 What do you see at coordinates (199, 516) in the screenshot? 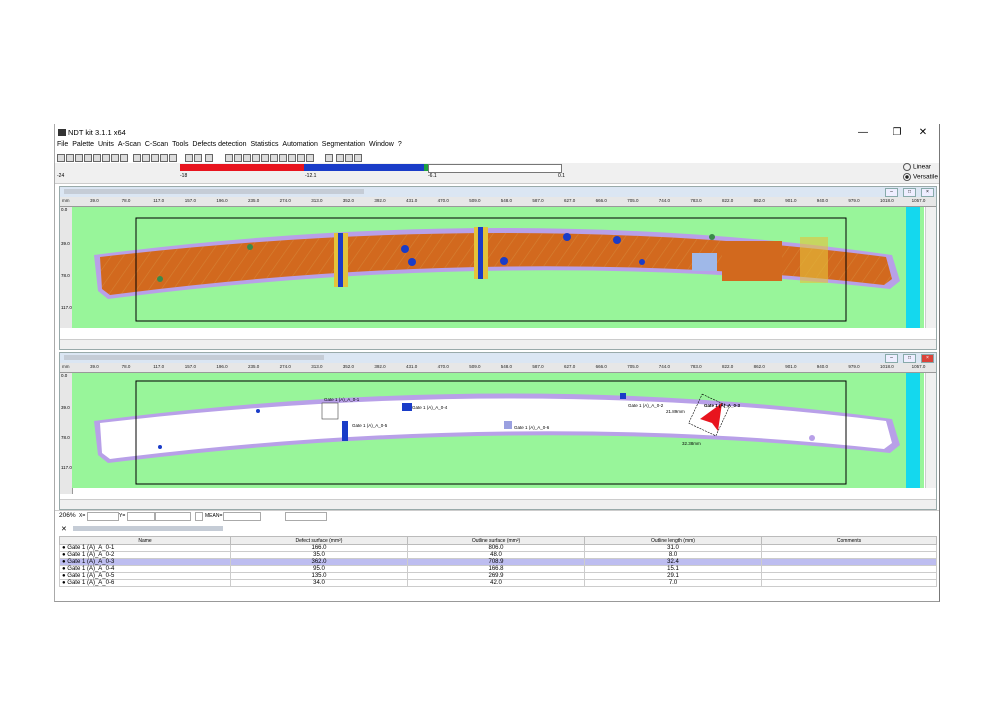
I see `checkbox` at bounding box center [199, 516].